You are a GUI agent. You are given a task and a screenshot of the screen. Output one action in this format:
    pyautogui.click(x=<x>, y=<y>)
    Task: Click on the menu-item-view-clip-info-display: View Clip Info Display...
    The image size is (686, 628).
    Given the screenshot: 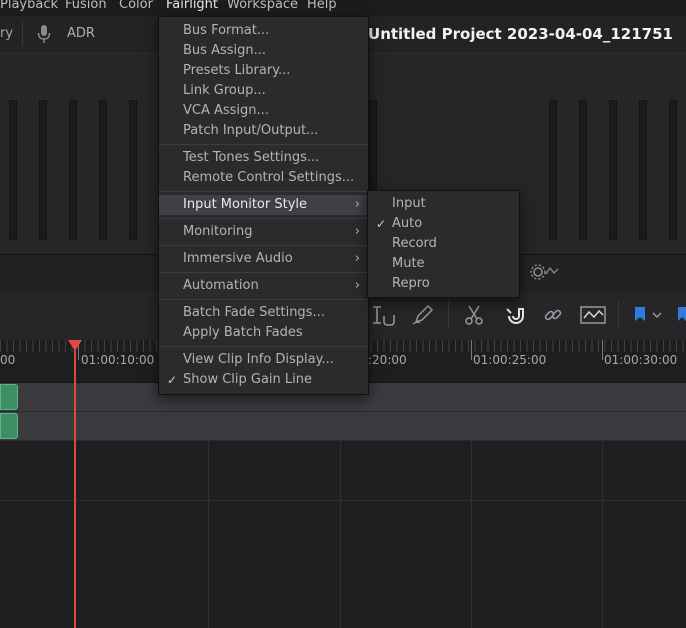 What is the action you would take?
    pyautogui.click(x=263, y=360)
    